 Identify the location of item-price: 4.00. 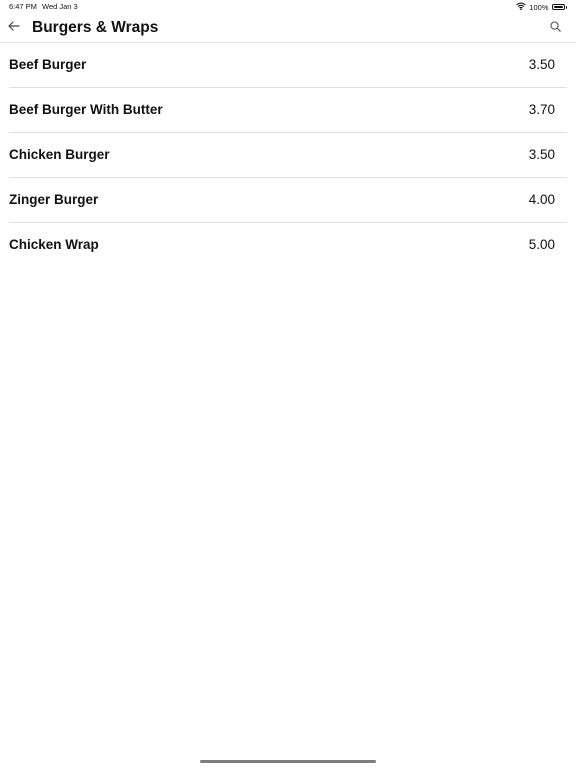
(541, 199).